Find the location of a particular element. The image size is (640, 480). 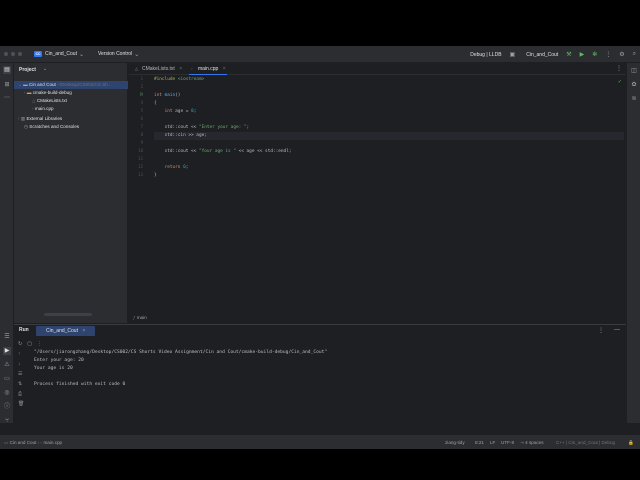

tab-cmakelists: △ CMakeLists.txt × is located at coordinates (157, 69).